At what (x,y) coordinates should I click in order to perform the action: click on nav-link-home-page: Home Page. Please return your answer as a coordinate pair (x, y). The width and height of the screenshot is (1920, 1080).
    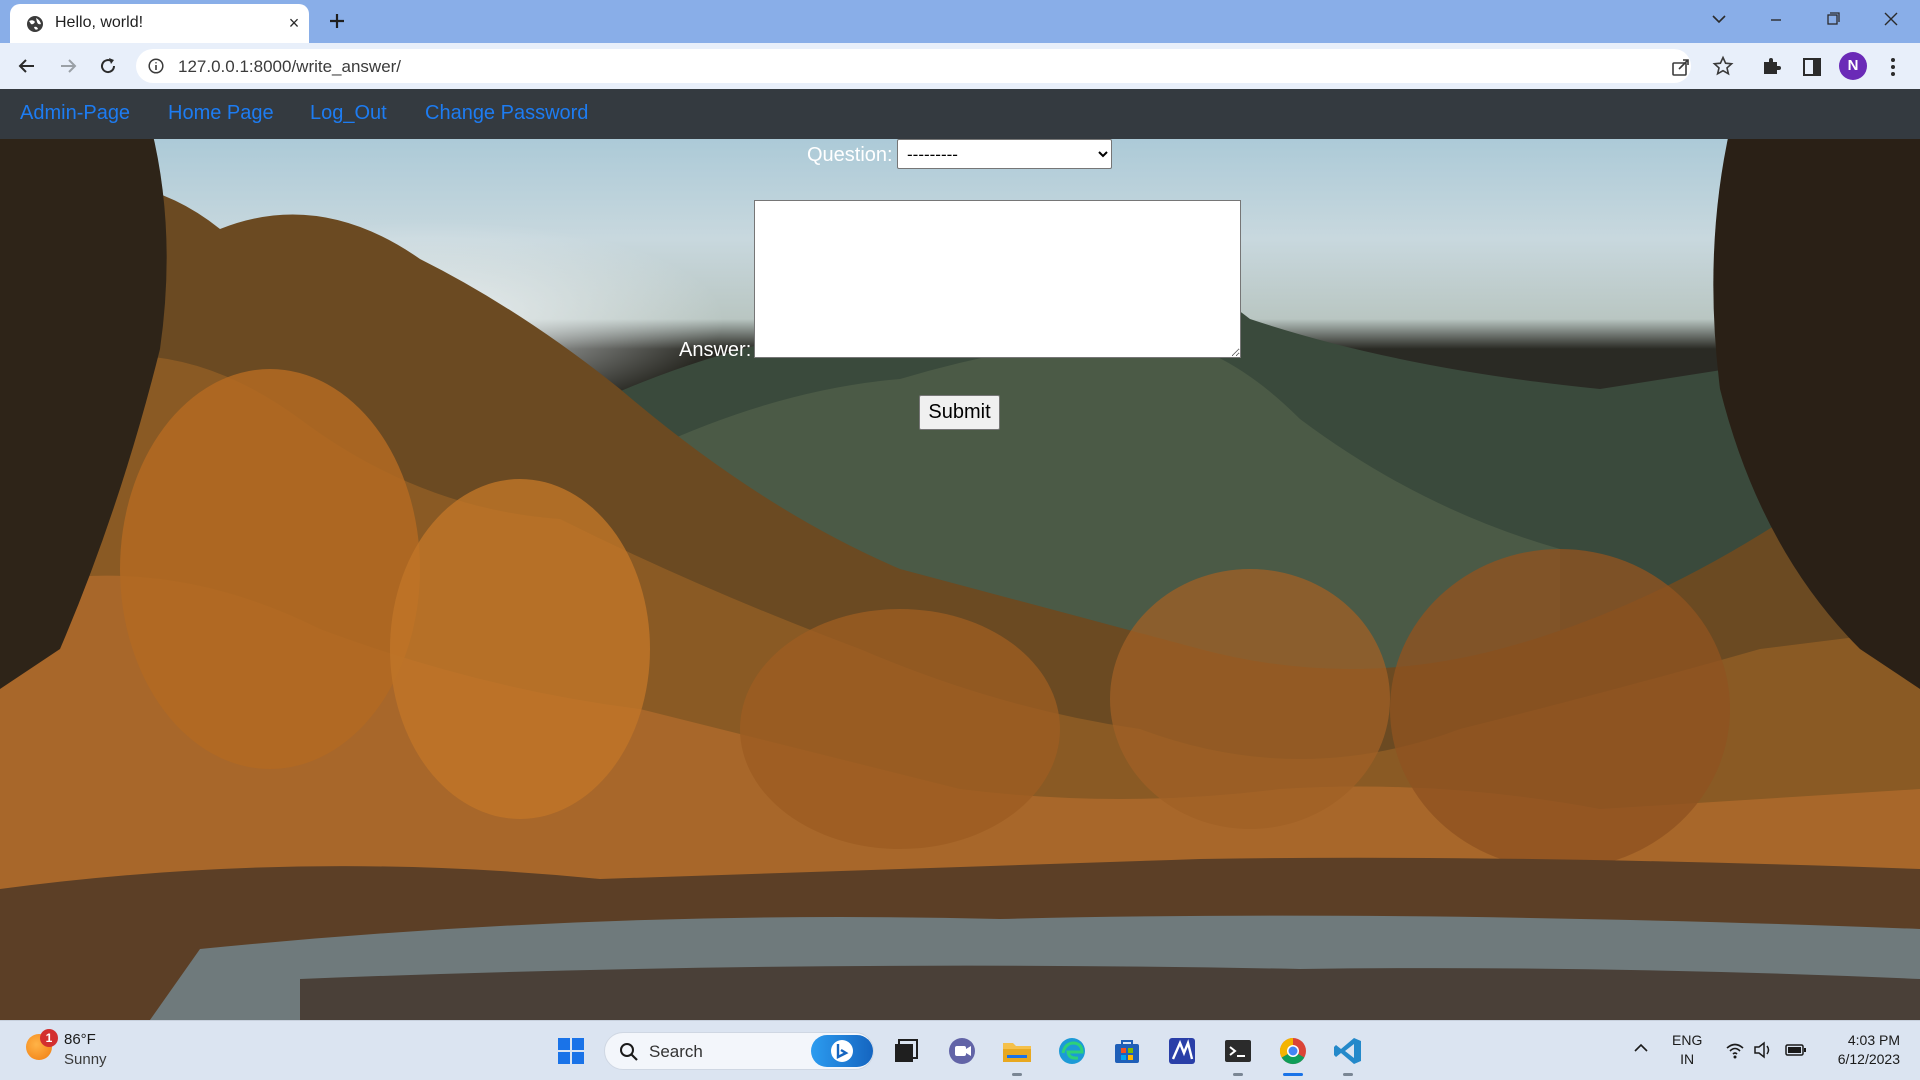
    Looking at the image, I should click on (221, 113).